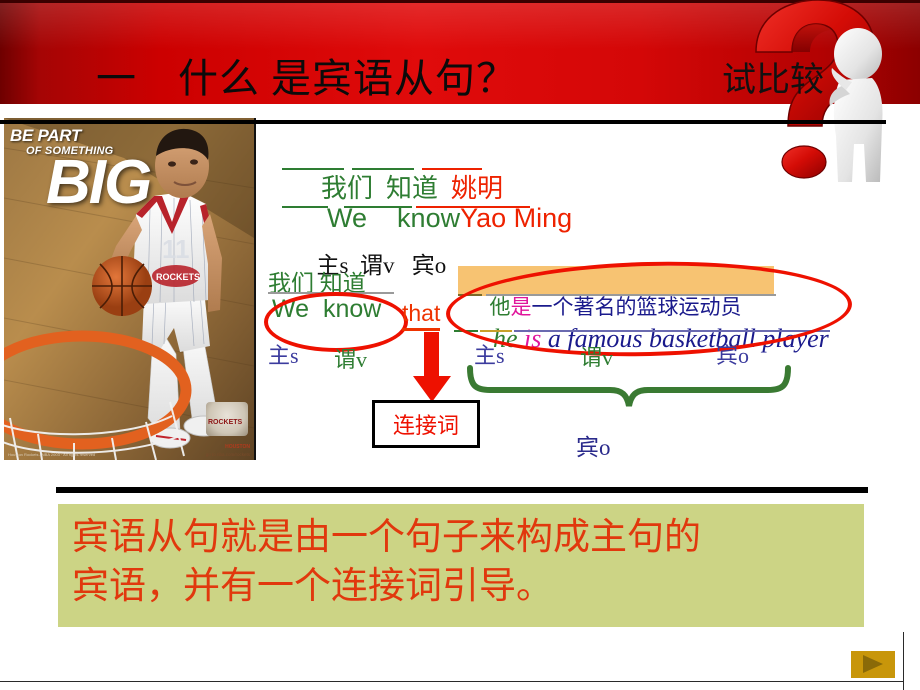 This screenshot has height=690, width=920. I want to click on rockets-sub-label: HOUSTON, so click(237, 447).